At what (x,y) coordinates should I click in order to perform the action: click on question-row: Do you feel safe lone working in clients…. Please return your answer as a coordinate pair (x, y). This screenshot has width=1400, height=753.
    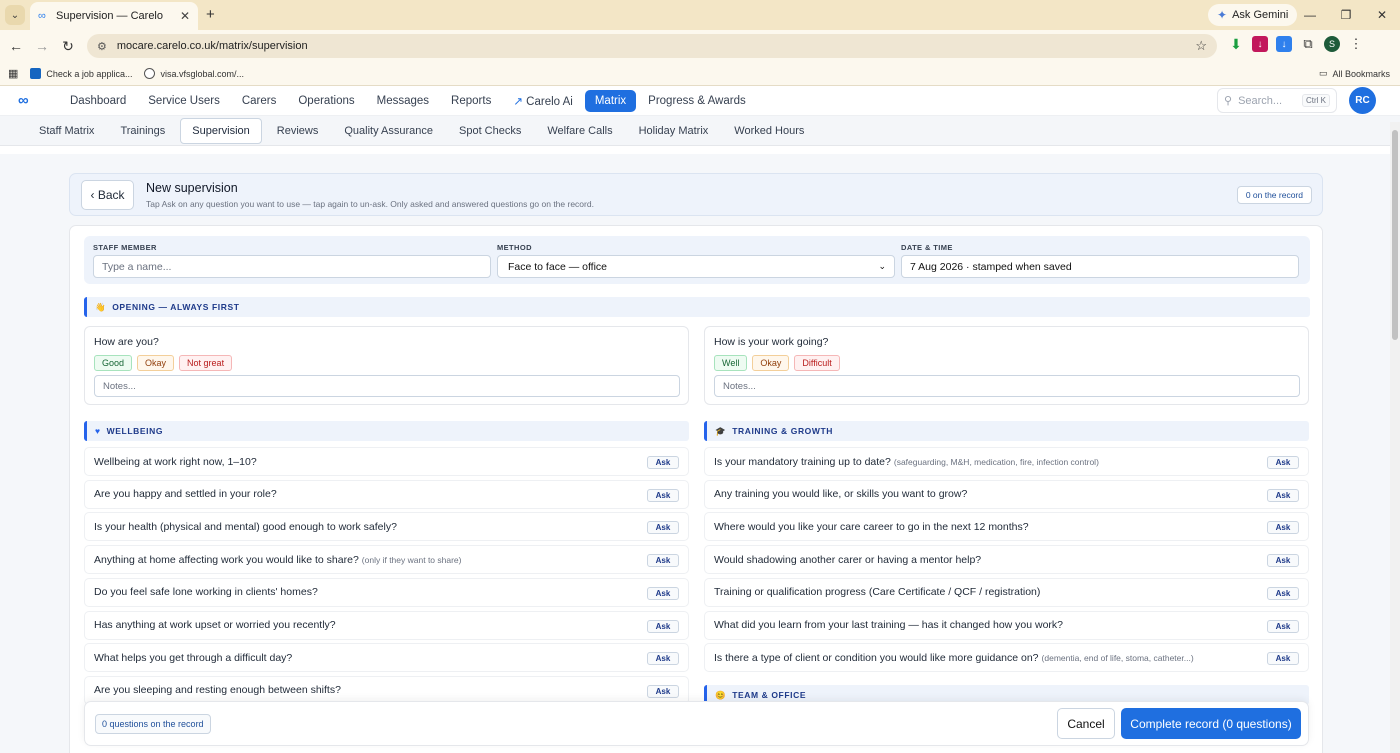
    Looking at the image, I should click on (386, 592).